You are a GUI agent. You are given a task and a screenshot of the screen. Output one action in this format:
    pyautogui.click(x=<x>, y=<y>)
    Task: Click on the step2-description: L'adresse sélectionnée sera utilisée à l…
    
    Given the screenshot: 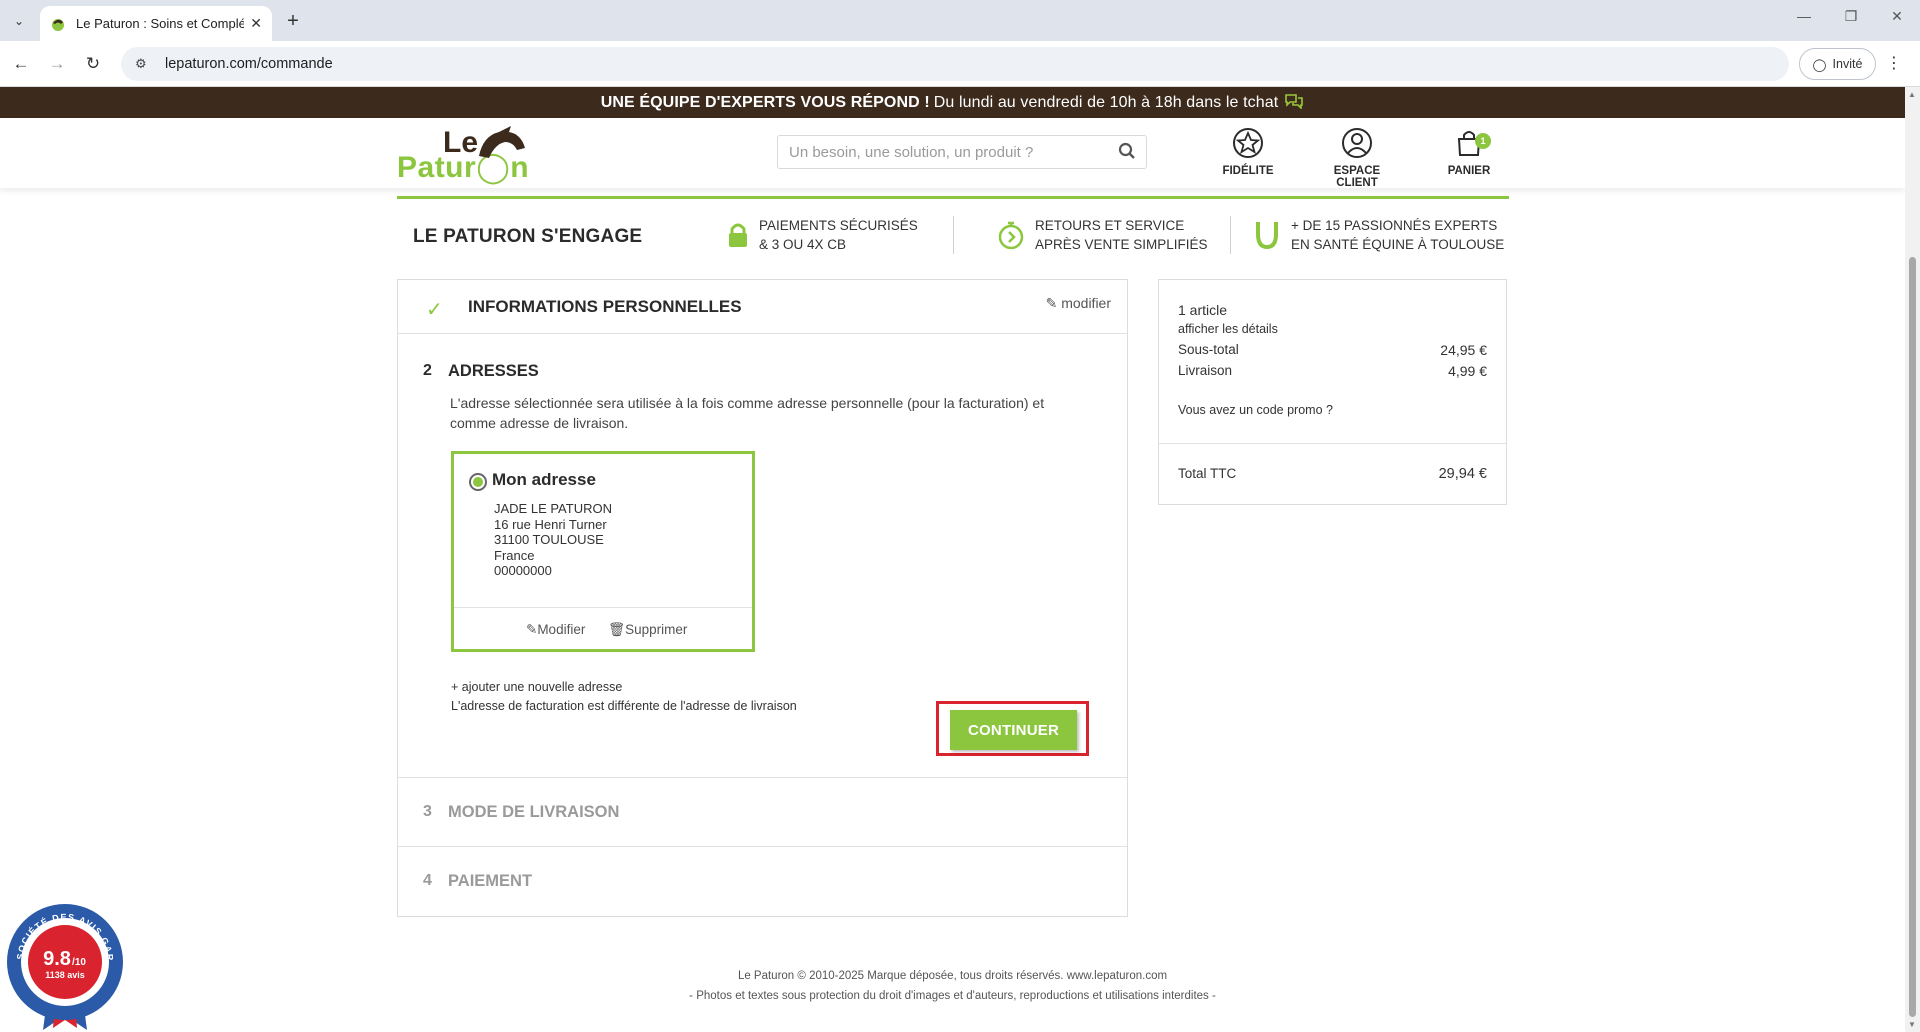 What is the action you would take?
    pyautogui.click(x=747, y=413)
    